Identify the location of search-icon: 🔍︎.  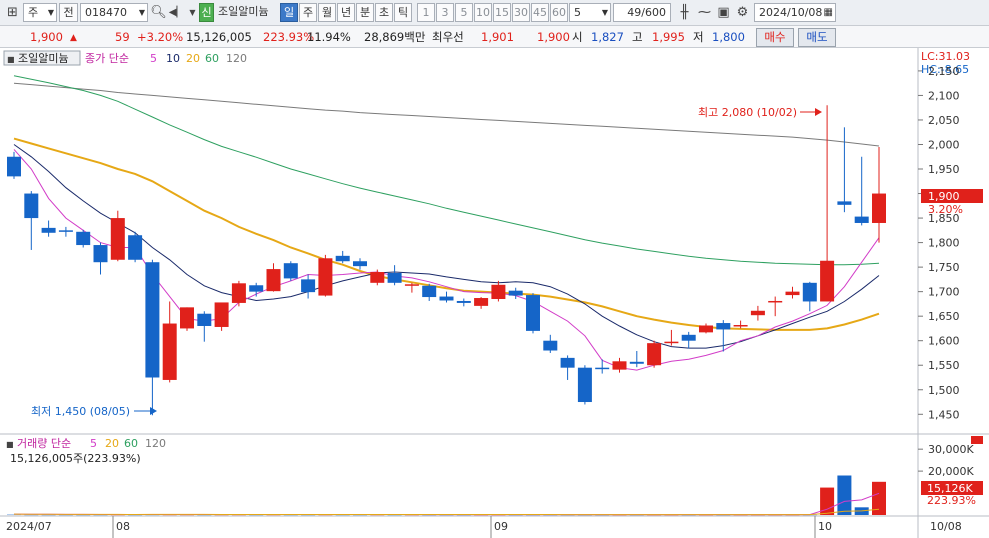
(158, 12).